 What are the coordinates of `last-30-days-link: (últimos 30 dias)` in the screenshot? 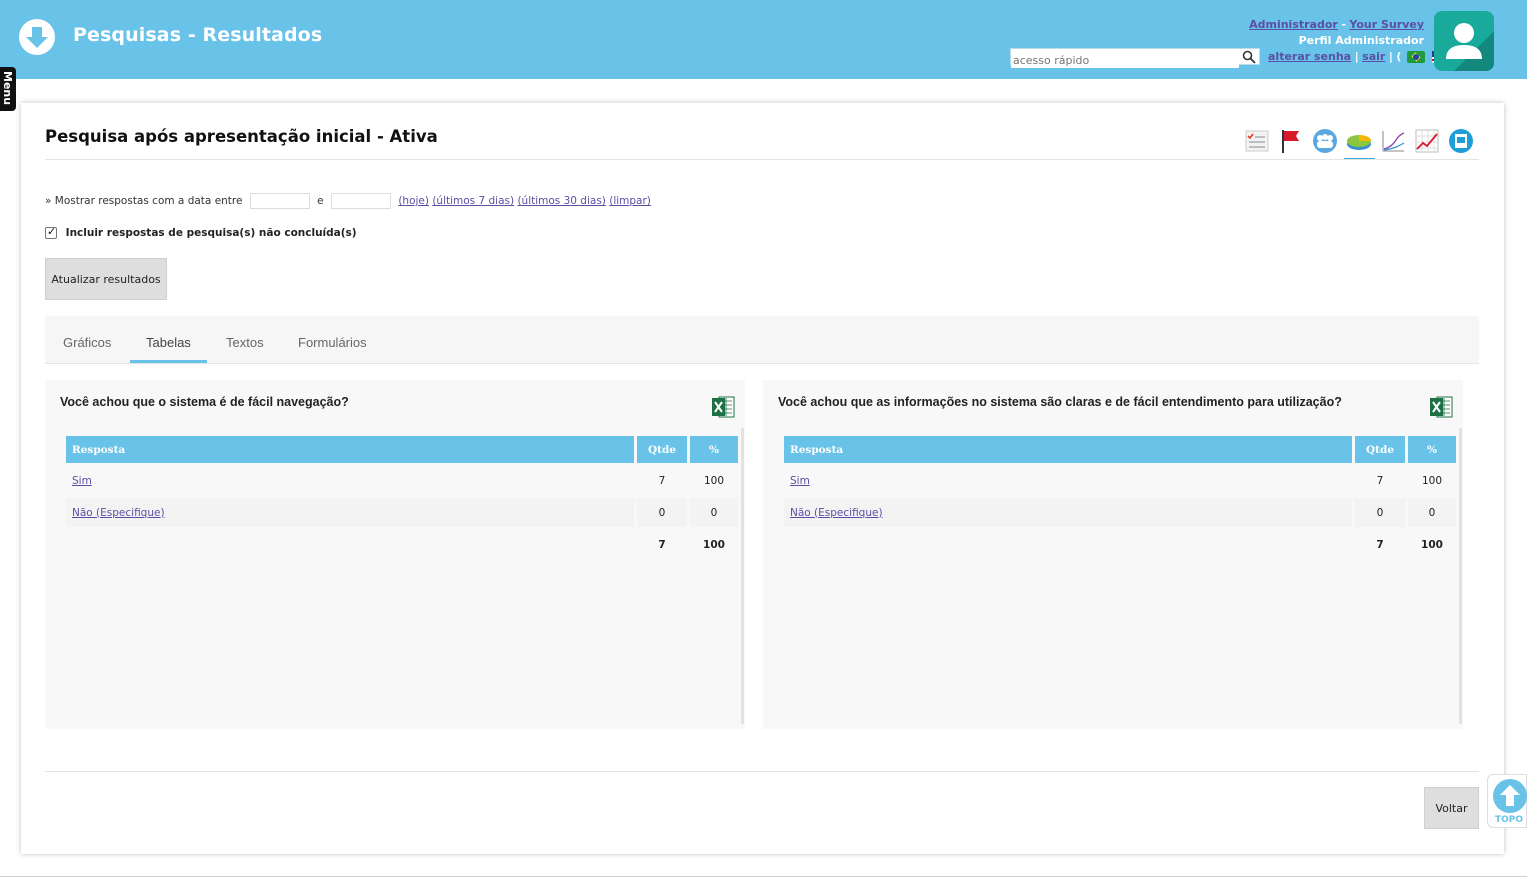 It's located at (561, 201).